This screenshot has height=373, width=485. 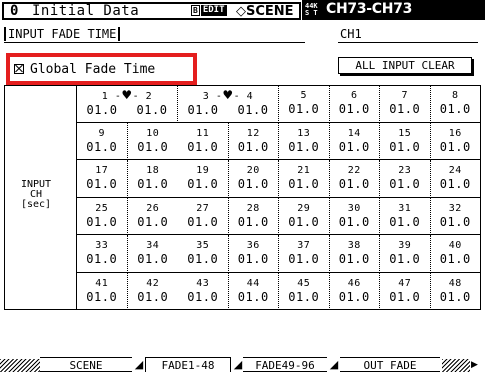 What do you see at coordinates (254, 291) in the screenshot?
I see `channel-cell: 44 01.0` at bounding box center [254, 291].